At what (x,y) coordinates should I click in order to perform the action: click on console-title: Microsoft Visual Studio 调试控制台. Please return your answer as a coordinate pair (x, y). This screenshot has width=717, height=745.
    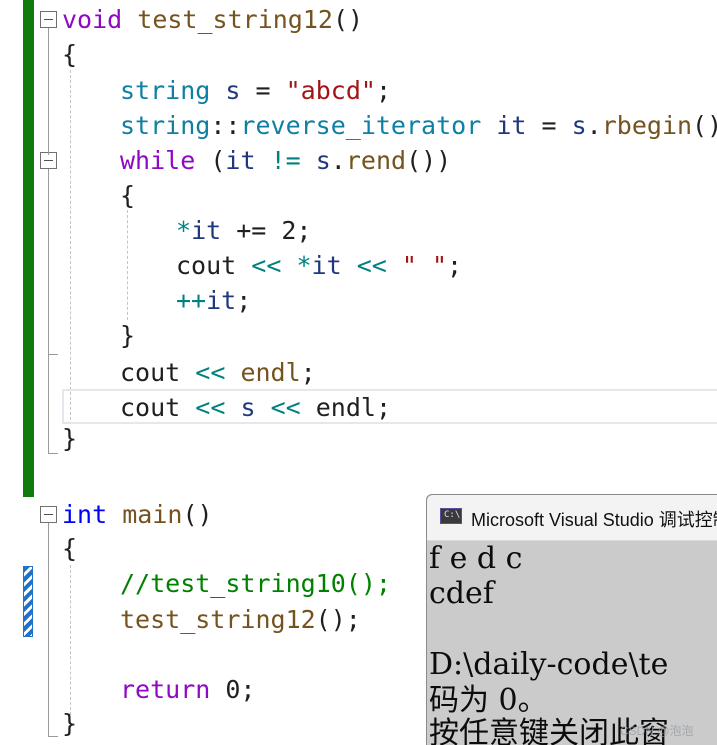
    Looking at the image, I should click on (594, 520).